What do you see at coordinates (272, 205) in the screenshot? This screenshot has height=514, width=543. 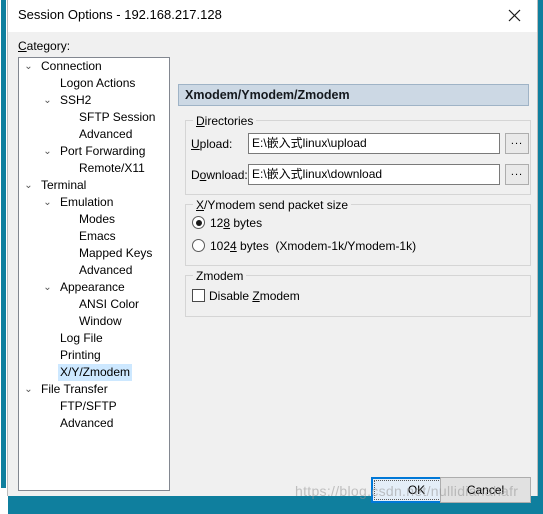 I see `packet-size-legend: X/Ymodem send packet size` at bounding box center [272, 205].